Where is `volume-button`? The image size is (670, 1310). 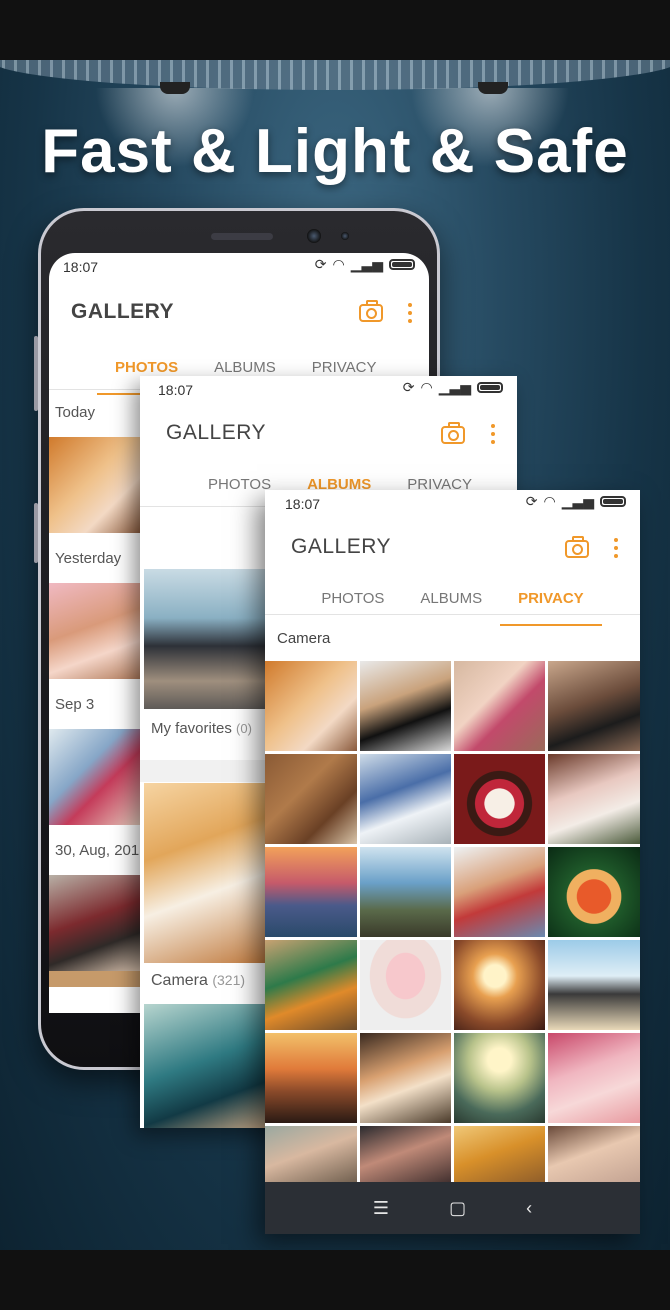 volume-button is located at coordinates (36, 373).